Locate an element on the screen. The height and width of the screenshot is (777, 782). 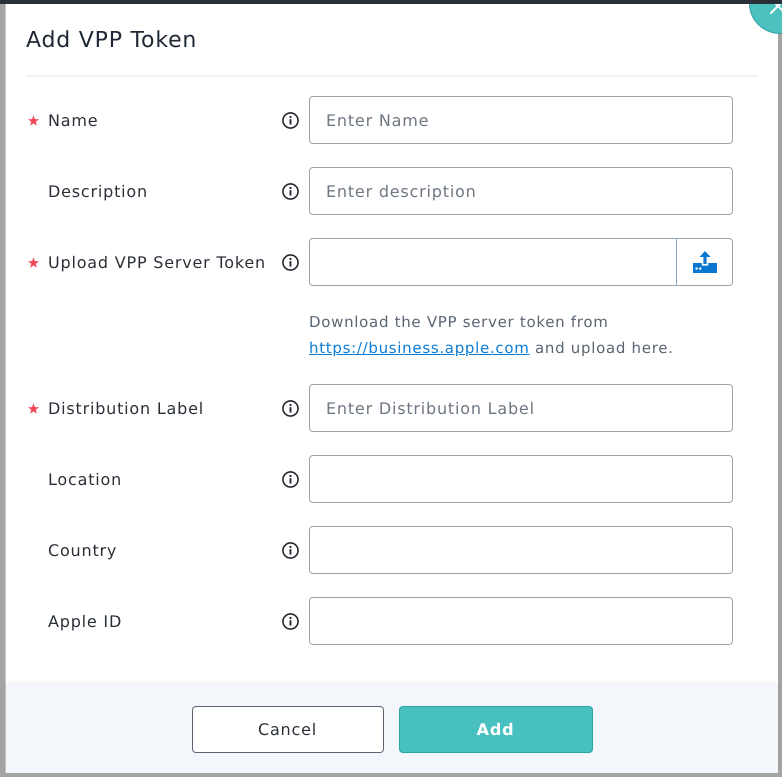
field-label: Location is located at coordinates (85, 479).